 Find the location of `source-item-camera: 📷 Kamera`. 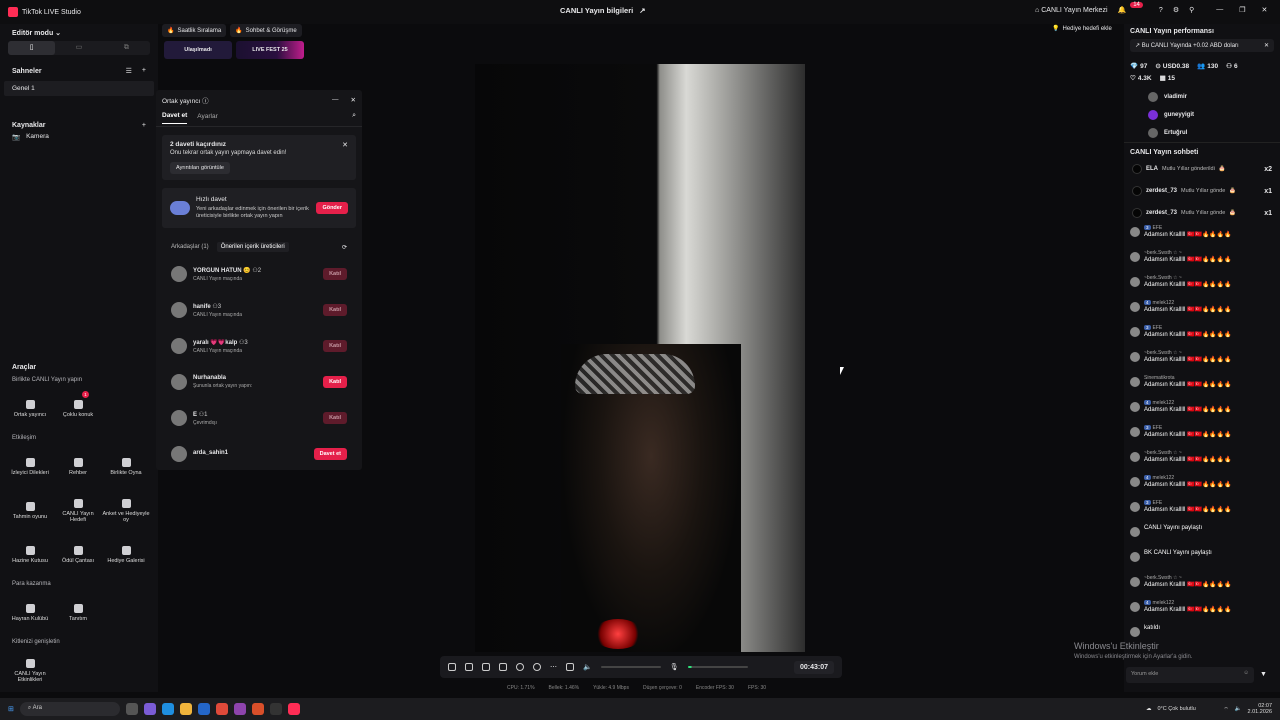

source-item-camera: 📷 Kamera is located at coordinates (79, 137).